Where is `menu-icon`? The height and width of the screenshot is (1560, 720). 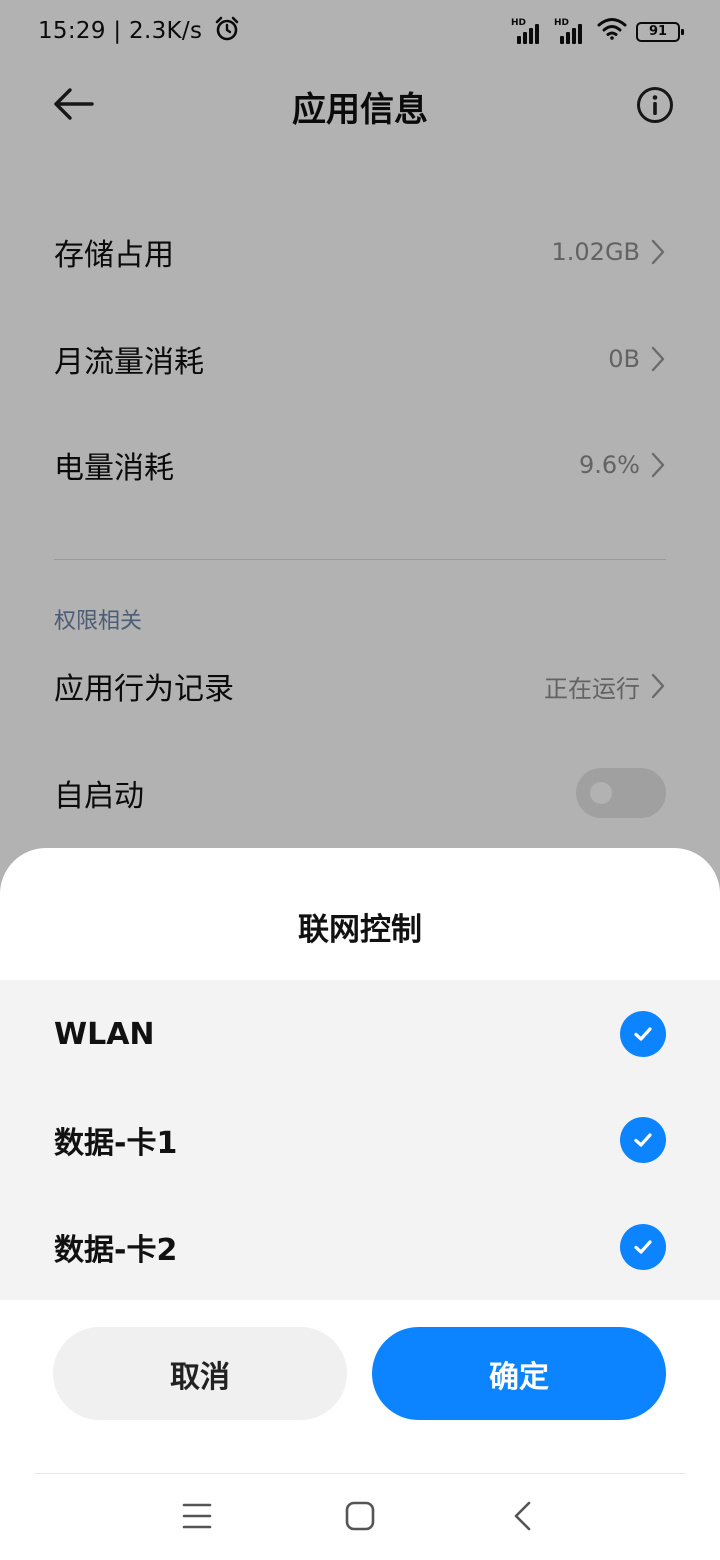 menu-icon is located at coordinates (197, 1516).